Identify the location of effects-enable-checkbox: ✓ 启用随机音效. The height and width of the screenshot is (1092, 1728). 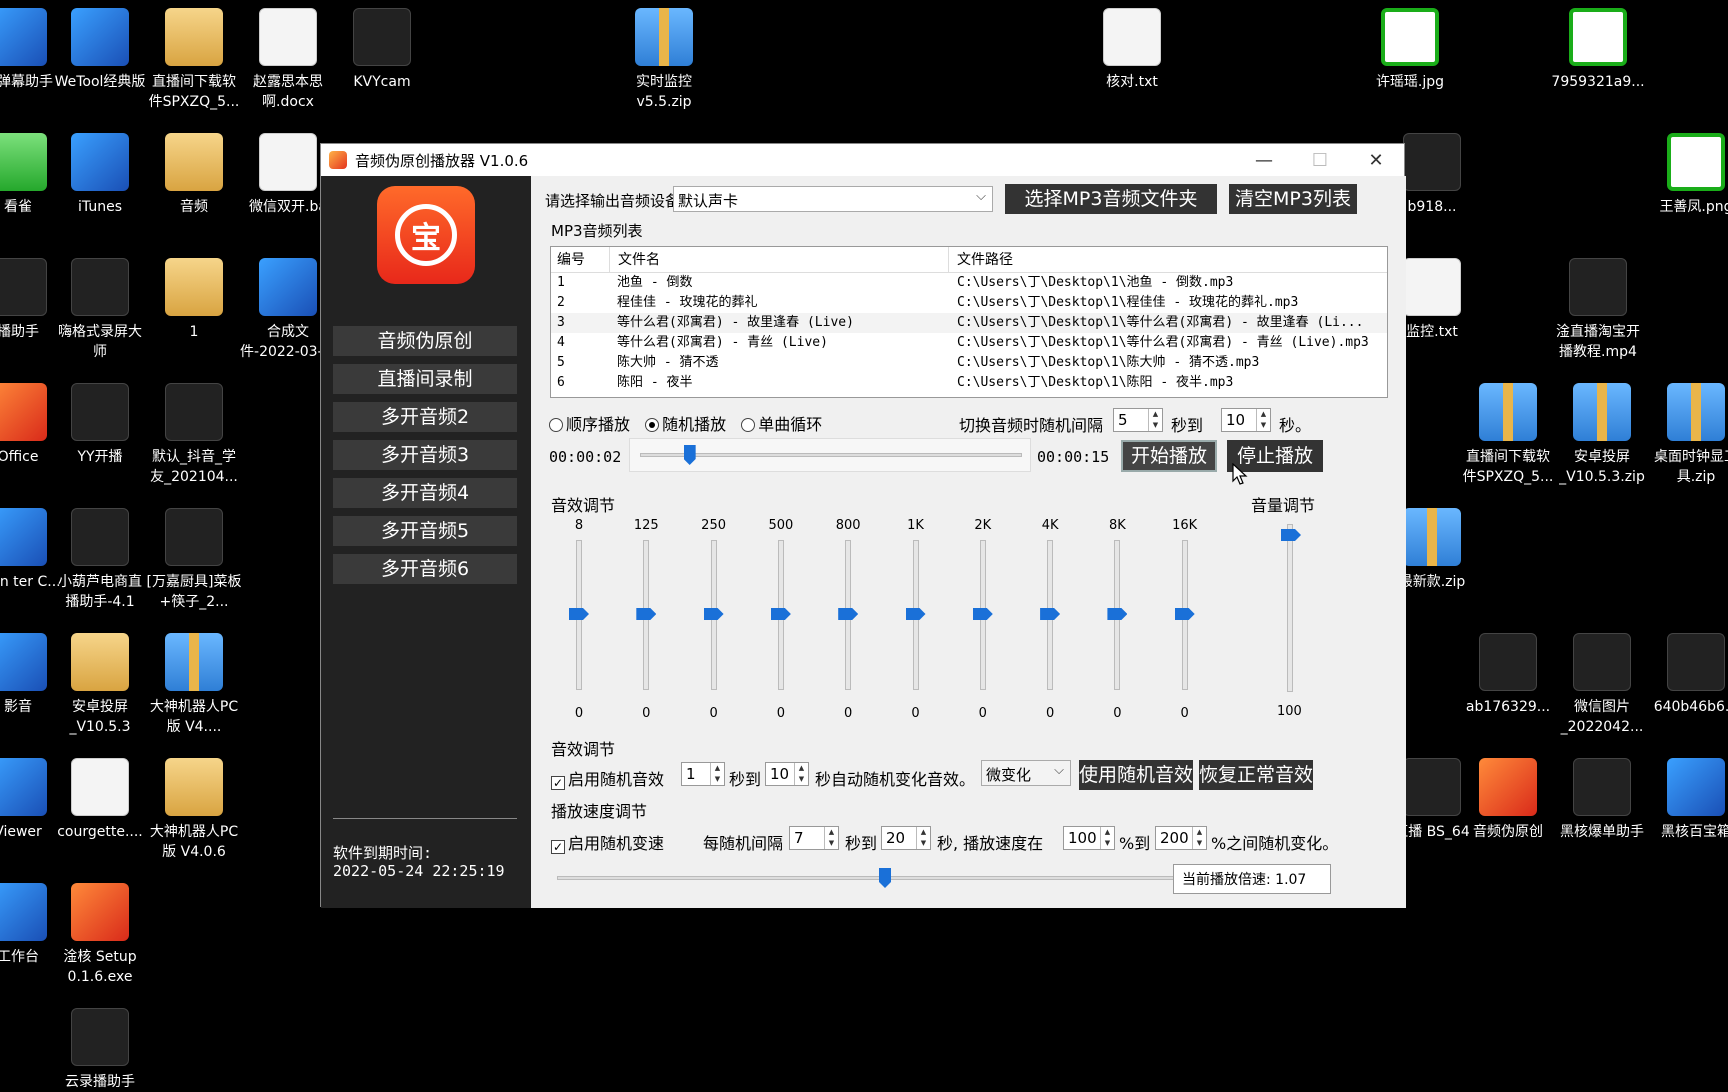
(607, 778).